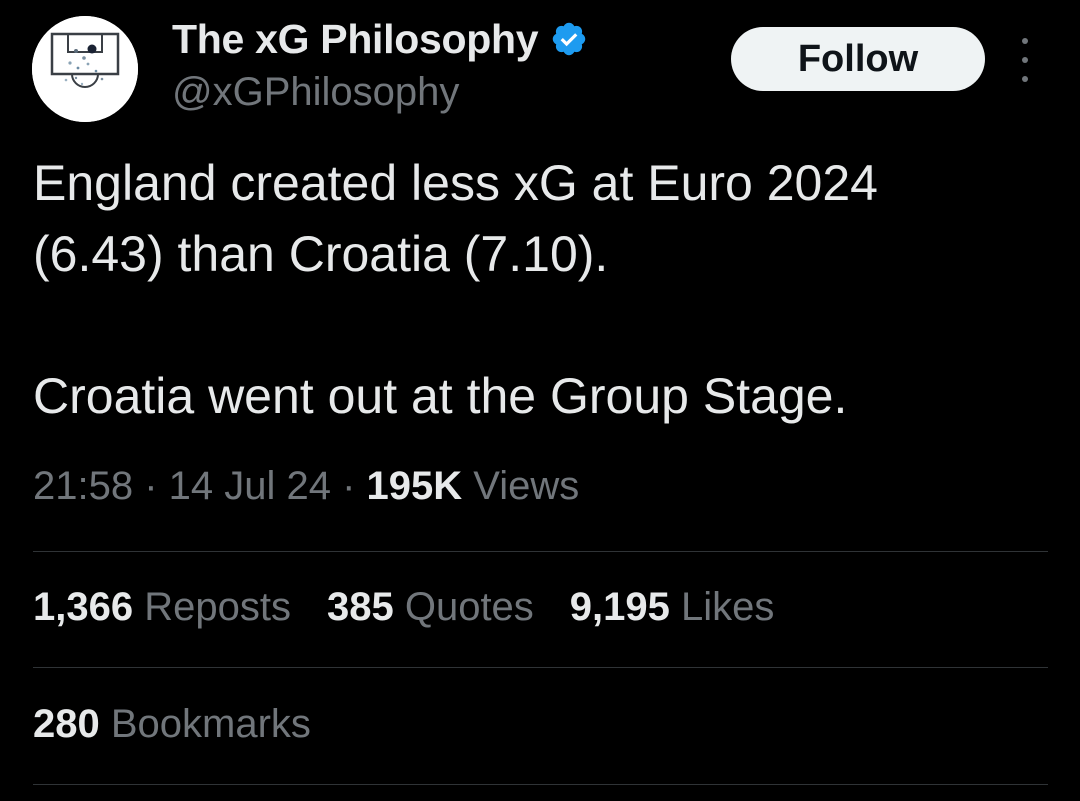 The height and width of the screenshot is (801, 1080). Describe the element at coordinates (83, 486) in the screenshot. I see `tweet-time: 21:58` at that location.